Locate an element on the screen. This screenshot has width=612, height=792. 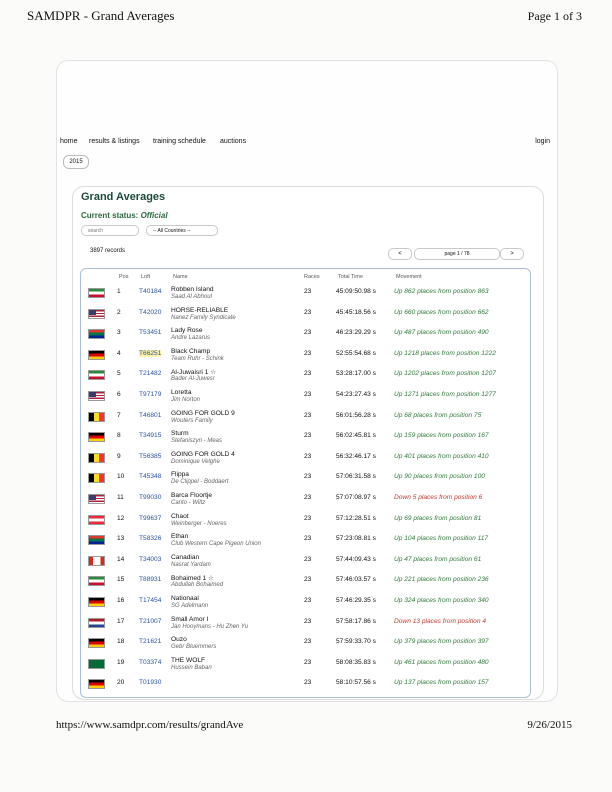
pigeon-name: HORSE-RELIABLE is located at coordinates (199, 310).